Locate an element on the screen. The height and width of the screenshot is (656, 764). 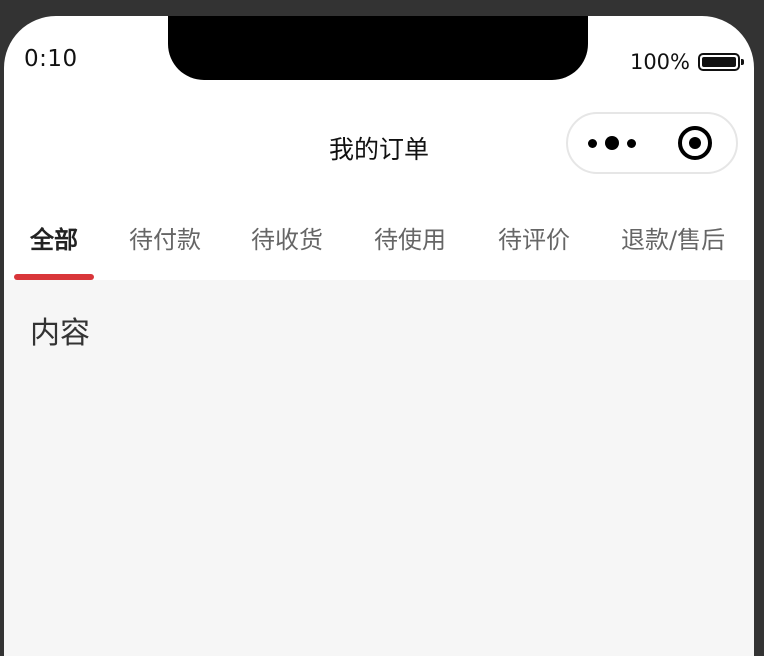
order-tabs: 全部 待付款 待收货 待使用 待评价 退款/售后 is located at coordinates (379, 238).